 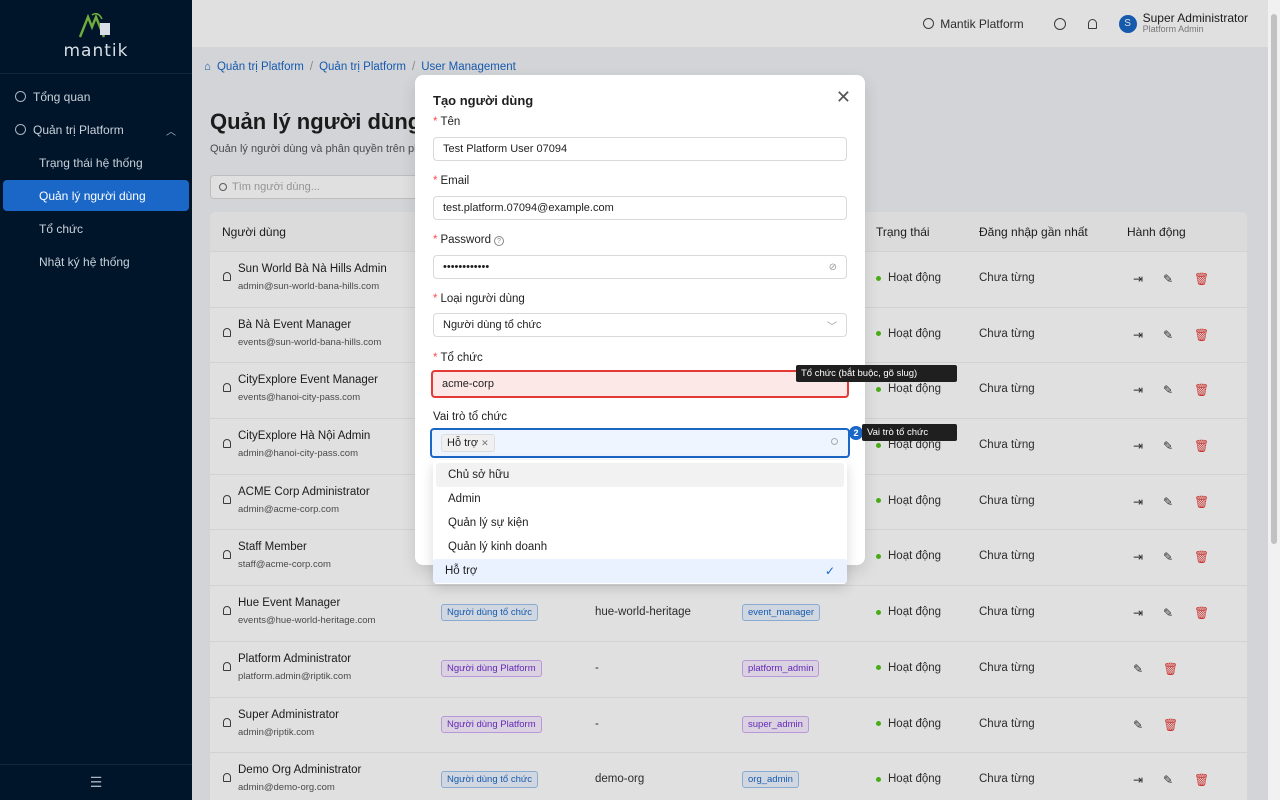 What do you see at coordinates (640, 547) in the screenshot?
I see `option-business-manager: Quản lý kinh doanh` at bounding box center [640, 547].